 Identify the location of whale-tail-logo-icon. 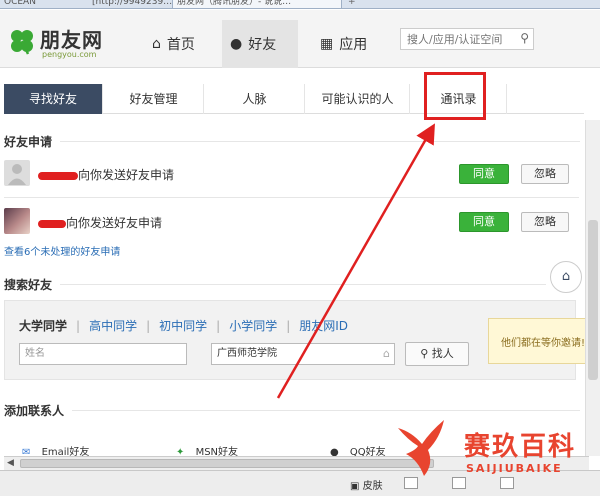
(421, 448).